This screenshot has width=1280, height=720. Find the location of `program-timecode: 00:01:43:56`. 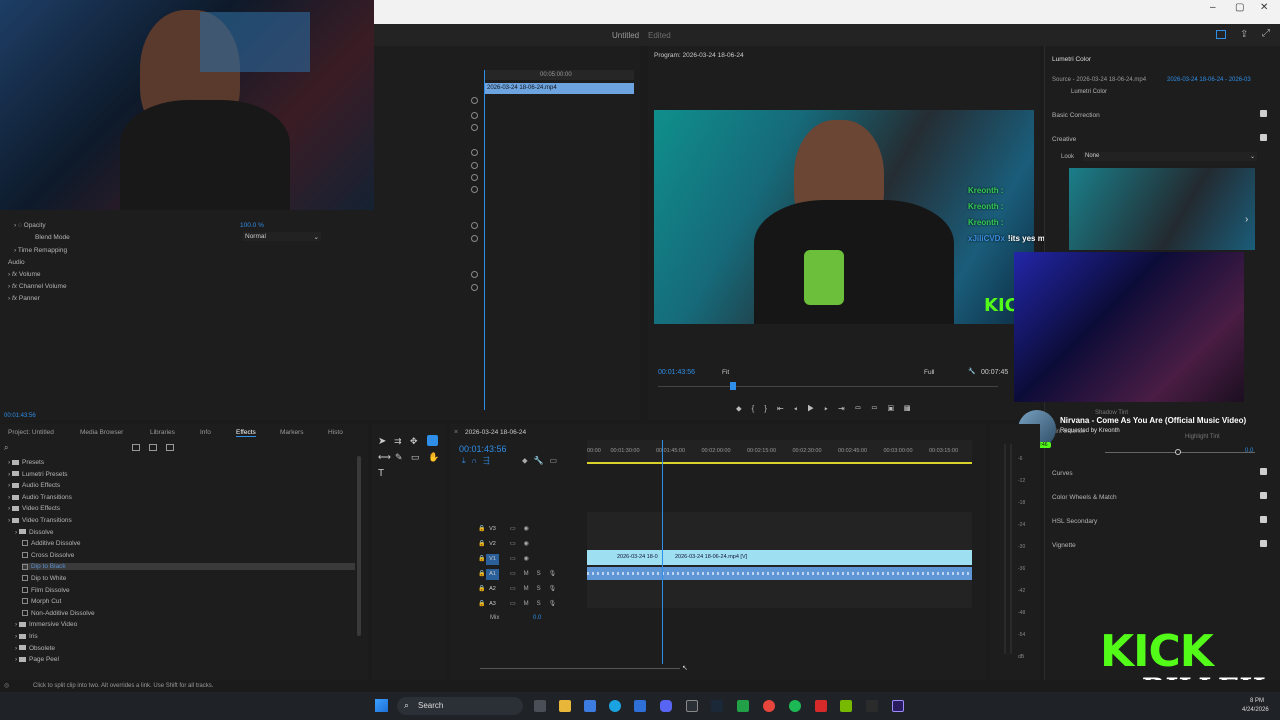

program-timecode: 00:01:43:56 is located at coordinates (676, 372).